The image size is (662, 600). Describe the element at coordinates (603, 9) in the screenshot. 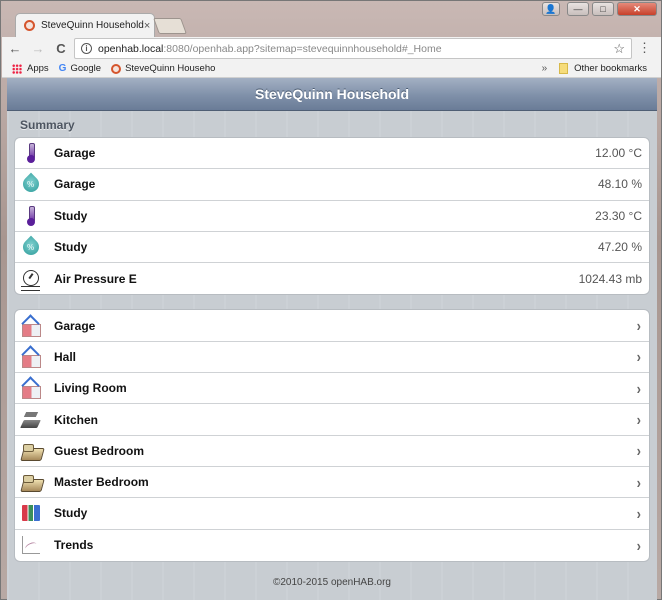

I see `maximize-button: □` at that location.